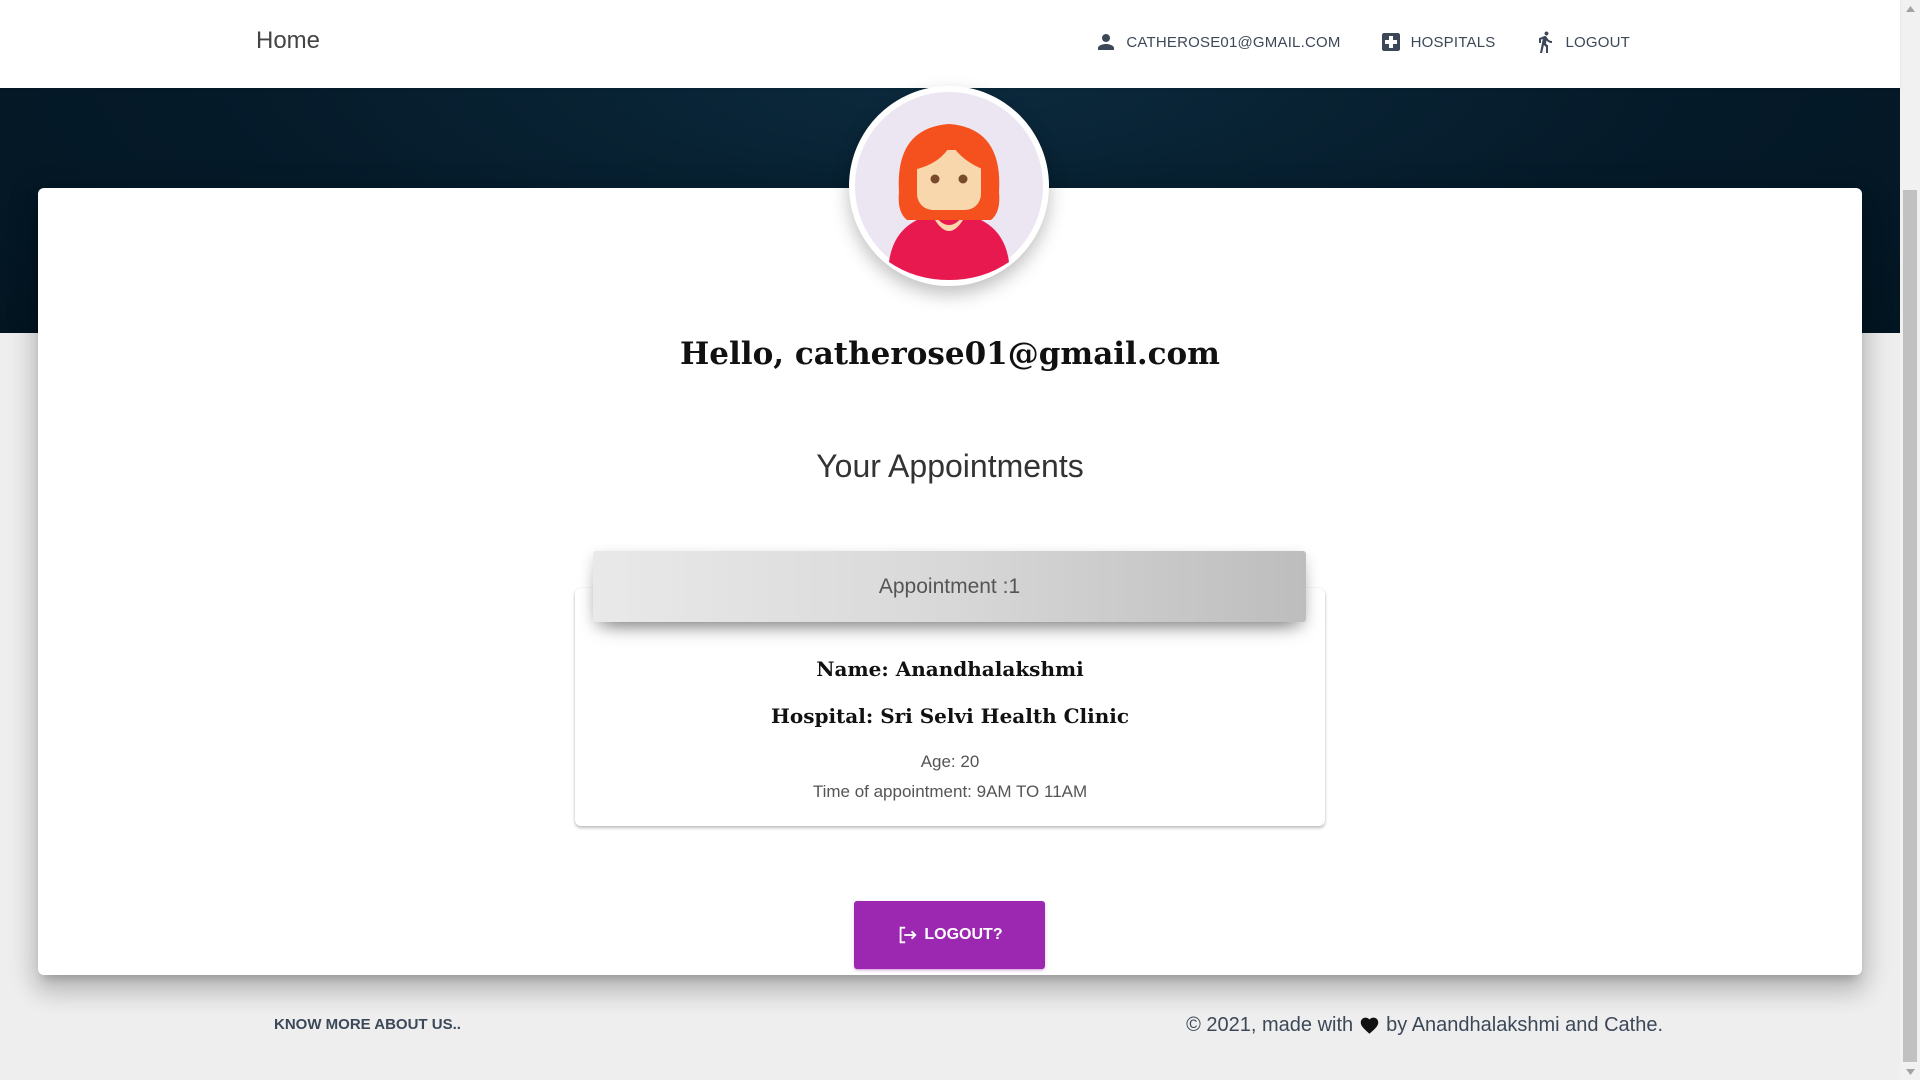 This screenshot has height=1080, width=1920. Describe the element at coordinates (367, 1024) in the screenshot. I see `know-more-link: KNOW MORE ABOUT US..` at that location.